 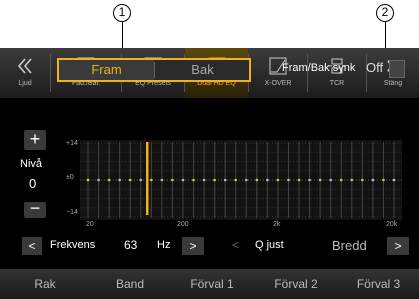 I want to click on freq-next-button: >, so click(x=193, y=246).